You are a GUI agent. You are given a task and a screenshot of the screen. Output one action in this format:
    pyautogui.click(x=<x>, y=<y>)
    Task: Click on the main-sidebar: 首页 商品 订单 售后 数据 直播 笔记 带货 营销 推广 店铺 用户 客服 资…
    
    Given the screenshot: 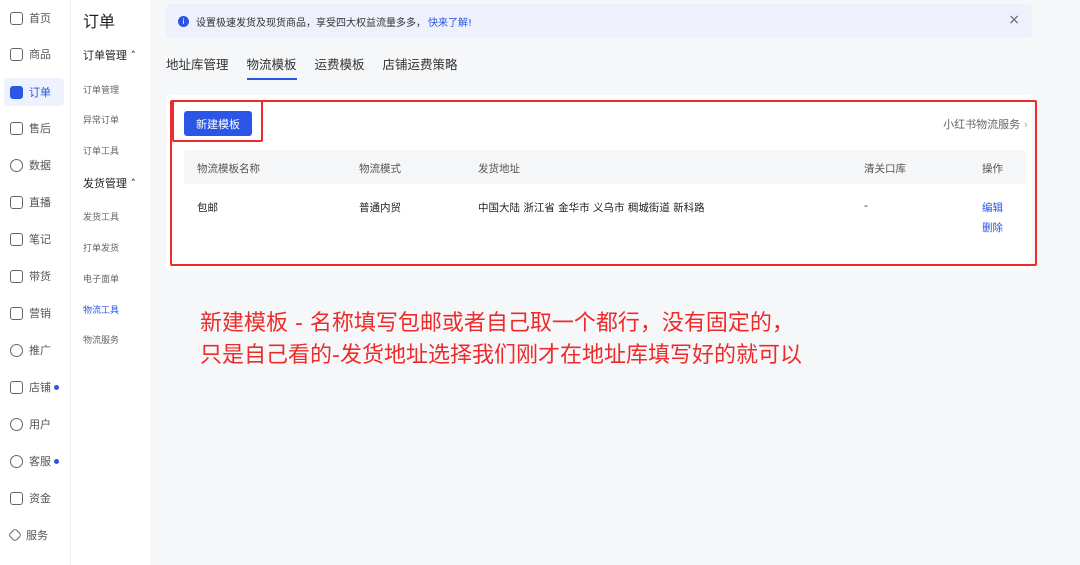 What is the action you would take?
    pyautogui.click(x=35, y=282)
    